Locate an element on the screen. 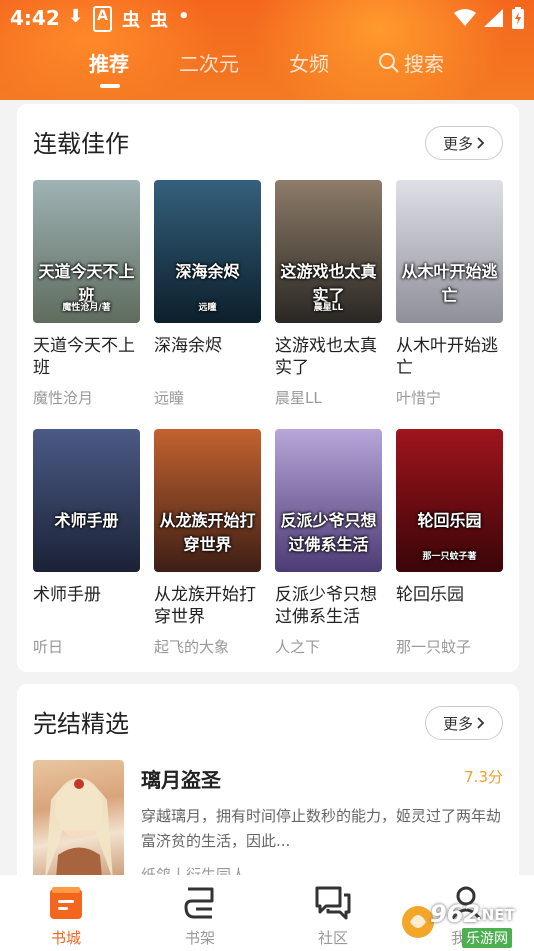 Image resolution: width=534 pixels, height=951 pixels. book-author: 人之下 is located at coordinates (298, 647).